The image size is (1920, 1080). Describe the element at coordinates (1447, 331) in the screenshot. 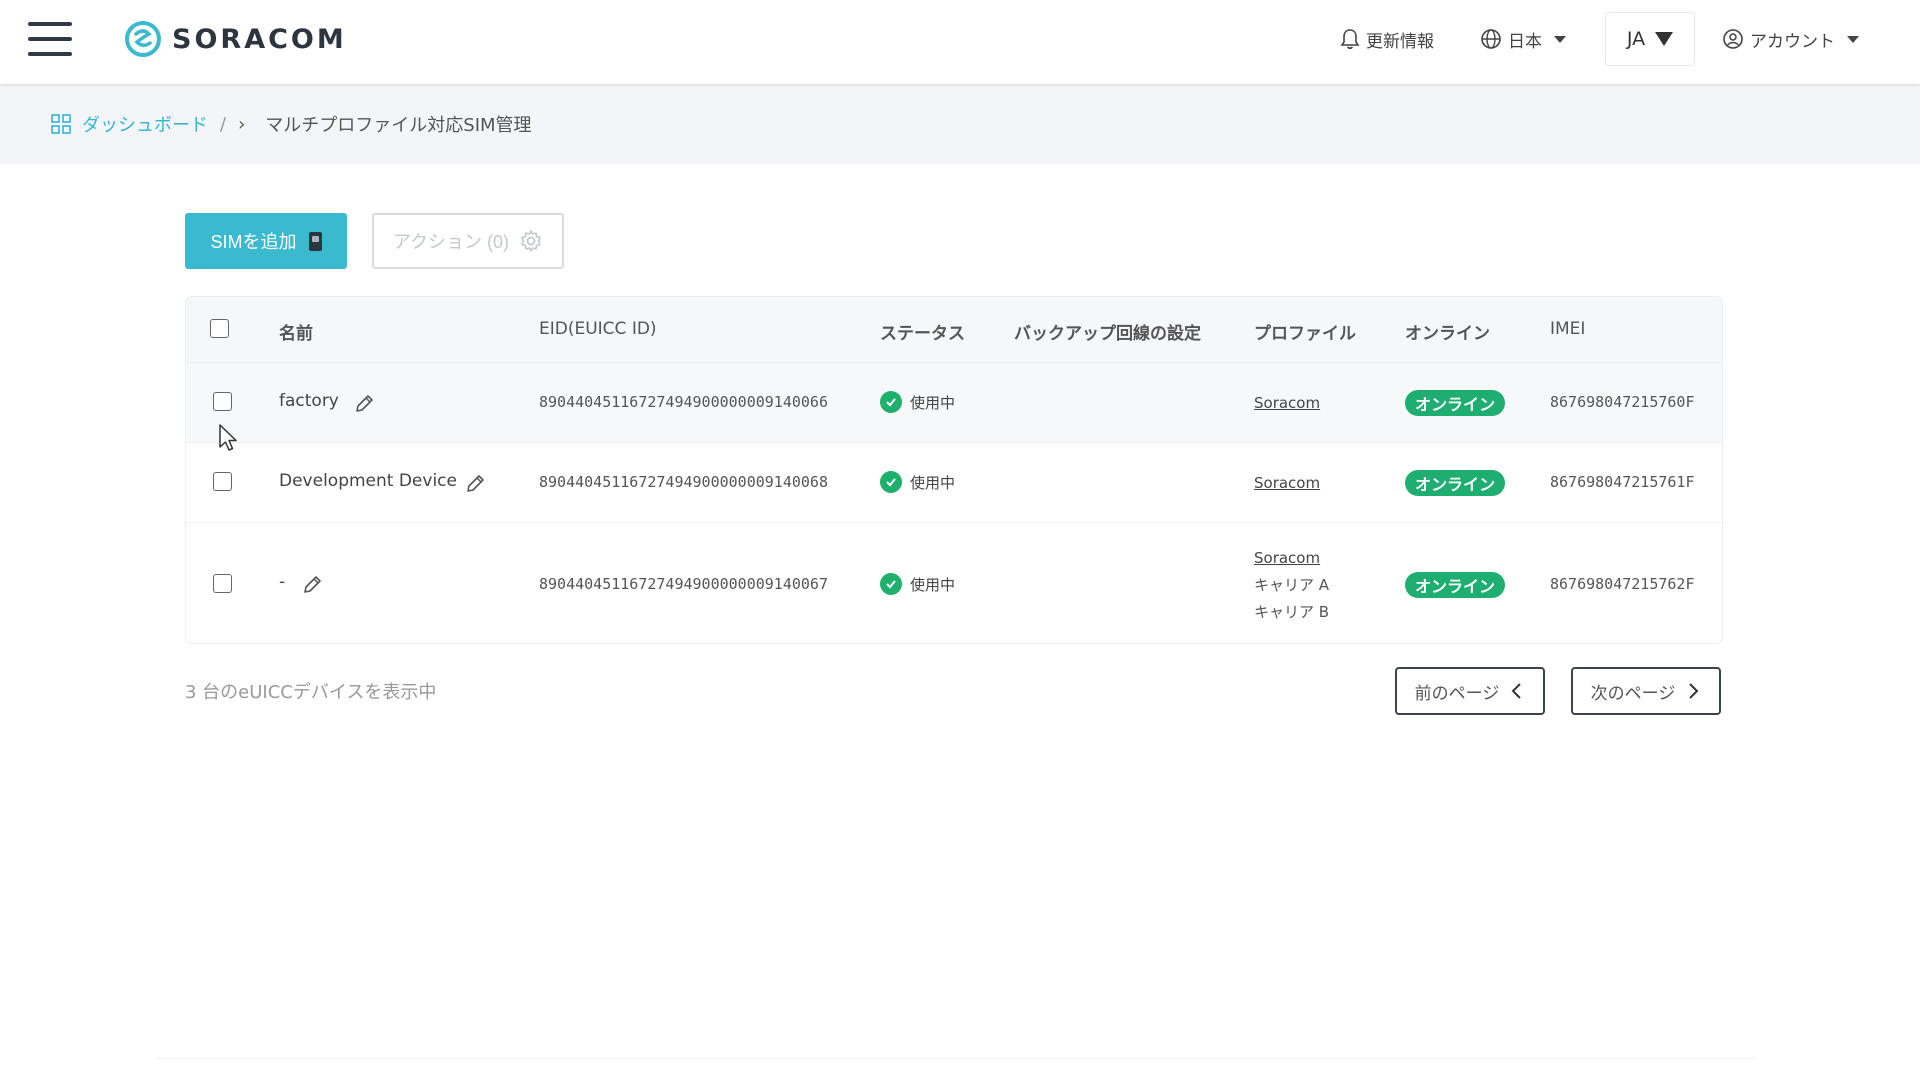

I see `column-header-online: オンライン` at that location.